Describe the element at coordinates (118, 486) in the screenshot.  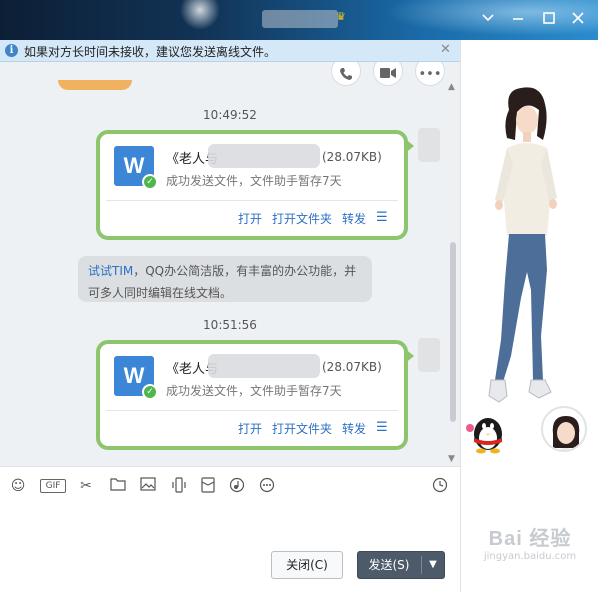
I see `folder-icon` at that location.